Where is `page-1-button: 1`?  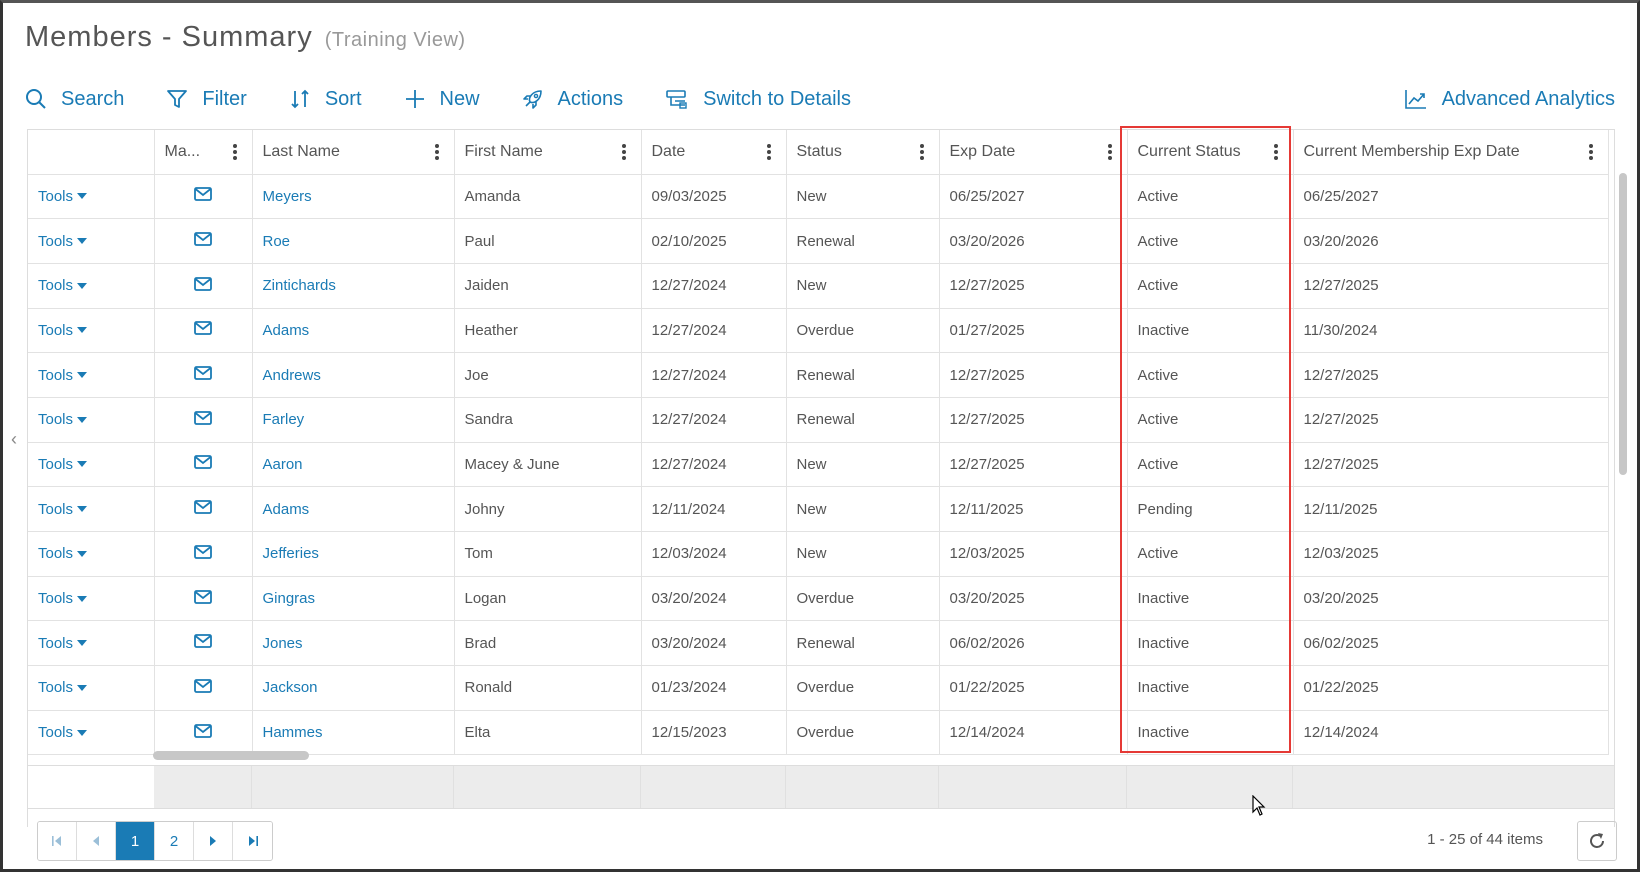
page-1-button: 1 is located at coordinates (135, 841).